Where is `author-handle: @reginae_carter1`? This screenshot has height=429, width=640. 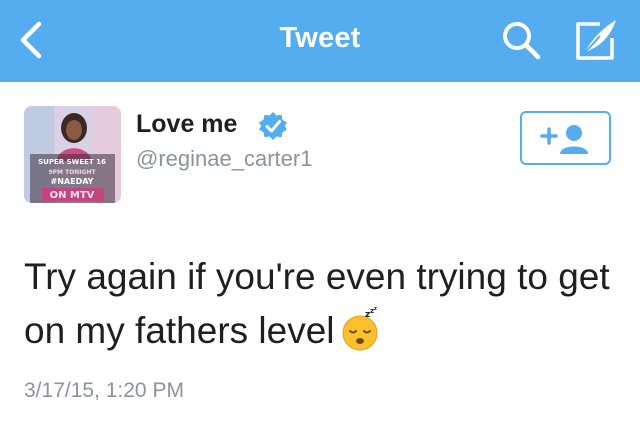
author-handle: @reginae_carter1 is located at coordinates (224, 159).